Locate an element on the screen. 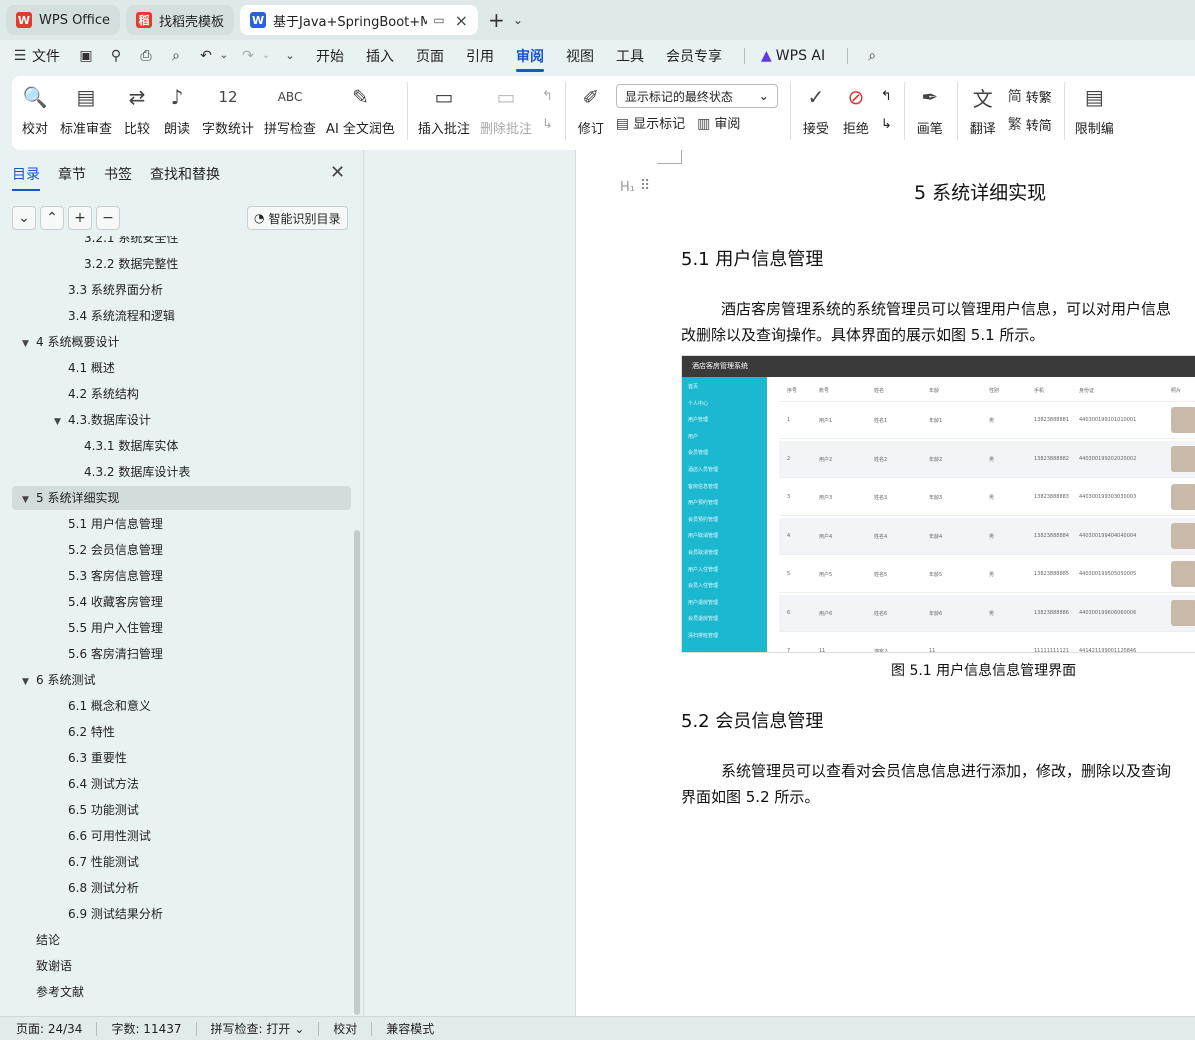 The width and height of the screenshot is (1195, 1040). redo-icon: ↷ is located at coordinates (248, 56).